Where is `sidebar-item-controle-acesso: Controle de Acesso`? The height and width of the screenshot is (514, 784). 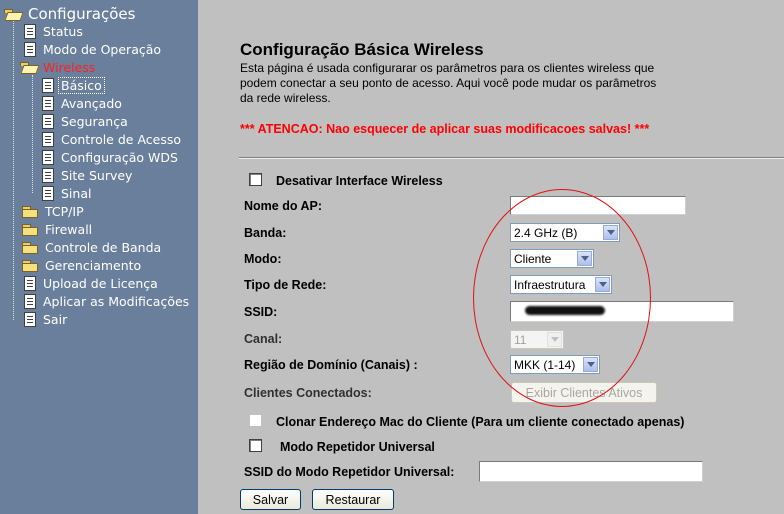
sidebar-item-controle-acesso: Controle de Acesso is located at coordinates (112, 139).